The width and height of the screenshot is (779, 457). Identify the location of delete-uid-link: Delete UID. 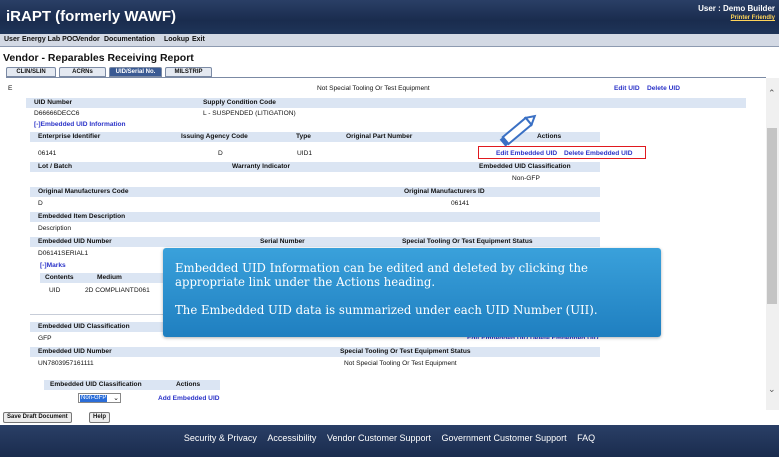
(663, 88).